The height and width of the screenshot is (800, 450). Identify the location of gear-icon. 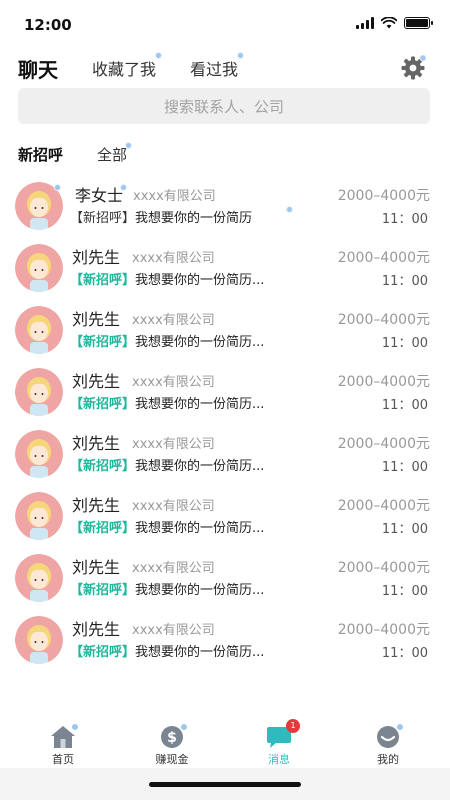
(413, 68).